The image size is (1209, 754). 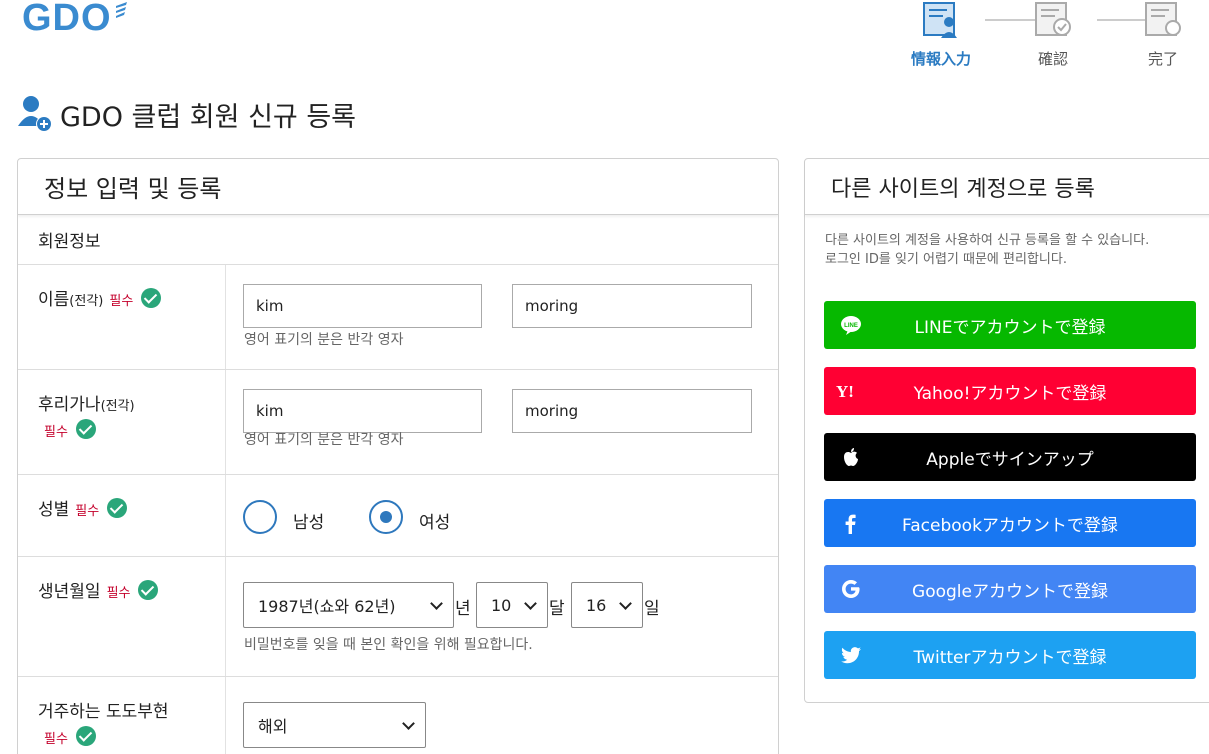 What do you see at coordinates (632, 411) in the screenshot?
I see `furigana-first-input: moring` at bounding box center [632, 411].